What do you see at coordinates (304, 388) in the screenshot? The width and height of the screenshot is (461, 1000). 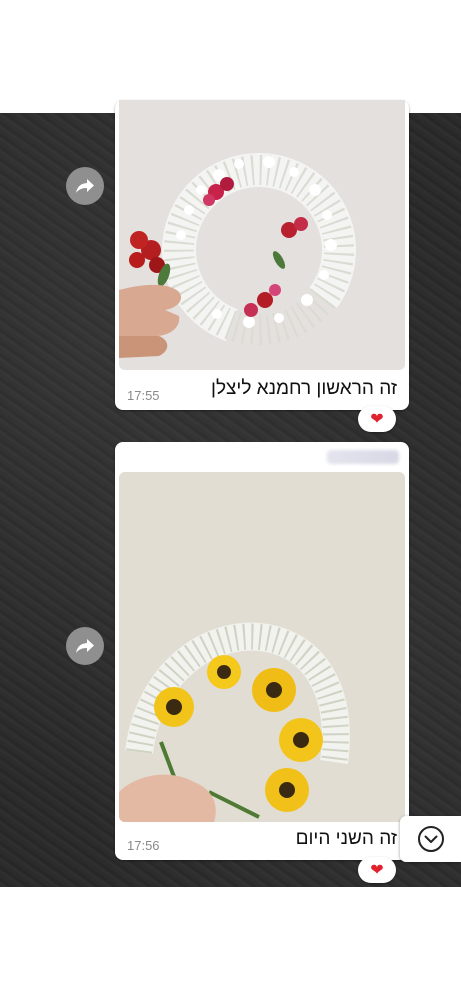 I see `message-caption: זה הראשון רחמנא ליצלן` at bounding box center [304, 388].